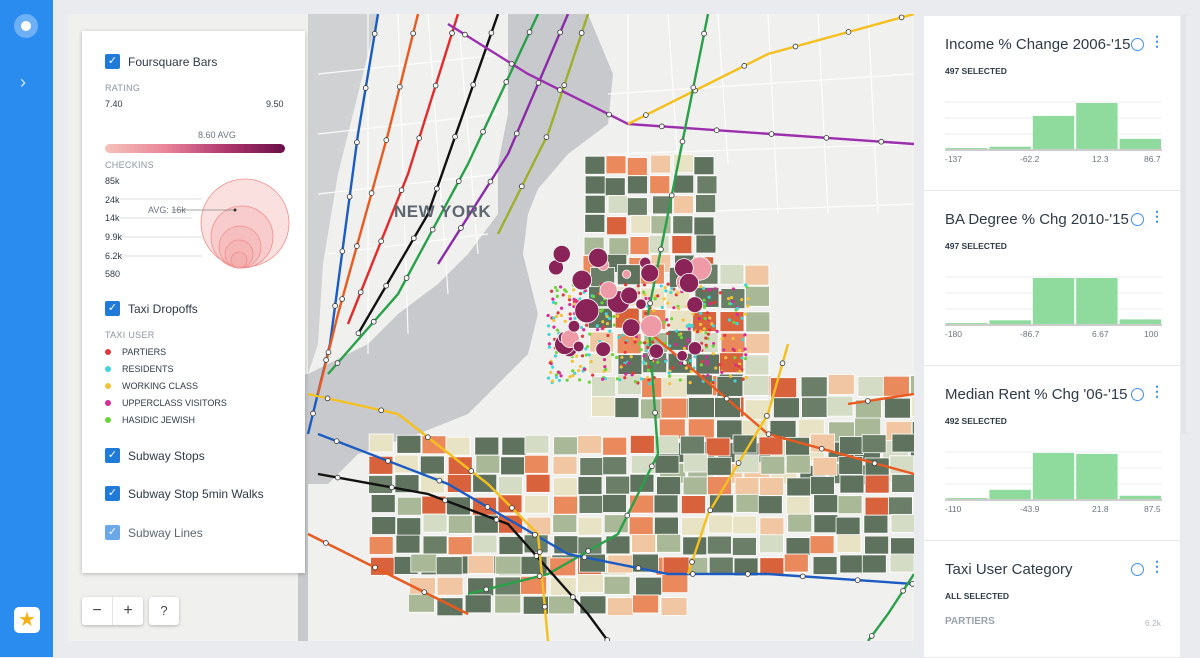 The height and width of the screenshot is (658, 1200). I want to click on zoom-out-button: −, so click(97, 611).